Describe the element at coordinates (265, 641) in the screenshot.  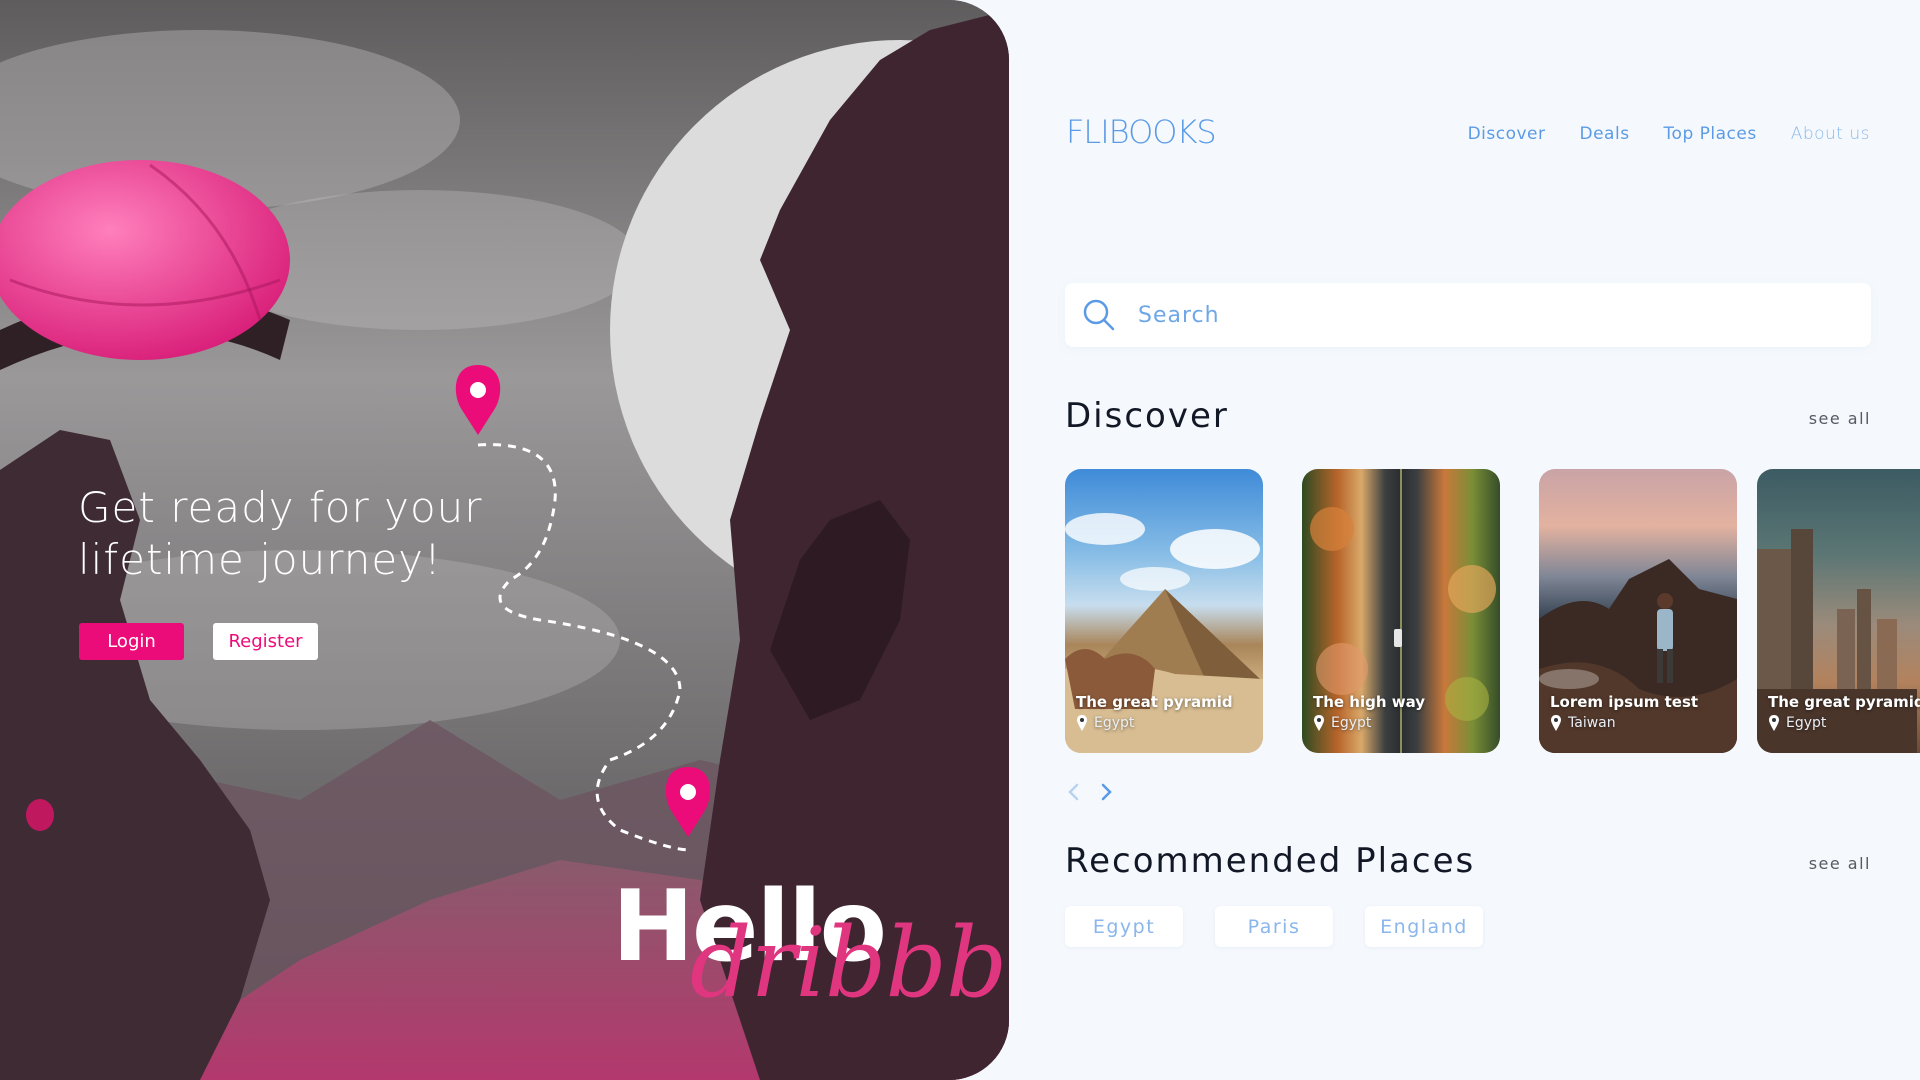
I see `register-button: Register` at that location.